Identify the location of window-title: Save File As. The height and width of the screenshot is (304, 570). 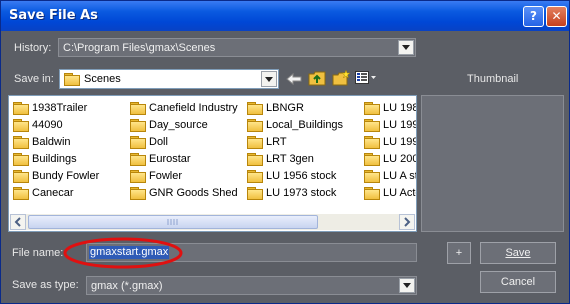
(53, 15).